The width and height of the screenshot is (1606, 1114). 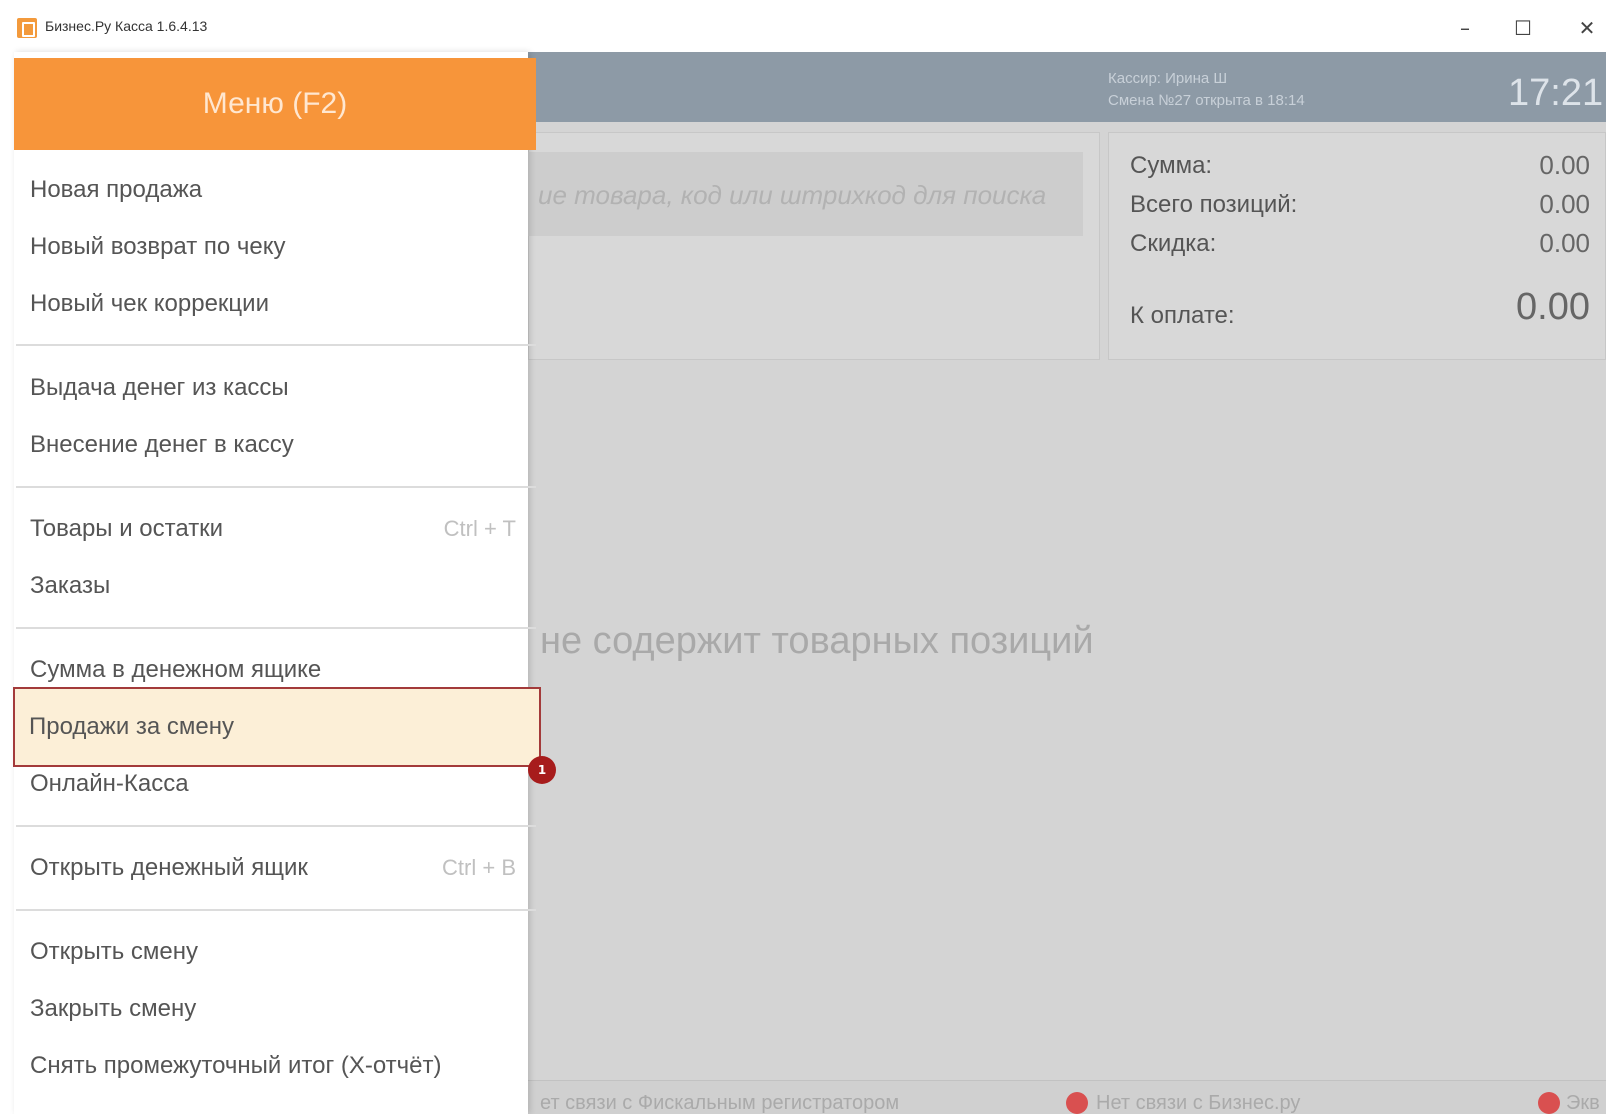 What do you see at coordinates (1067, 87) in the screenshot?
I see `header-band` at bounding box center [1067, 87].